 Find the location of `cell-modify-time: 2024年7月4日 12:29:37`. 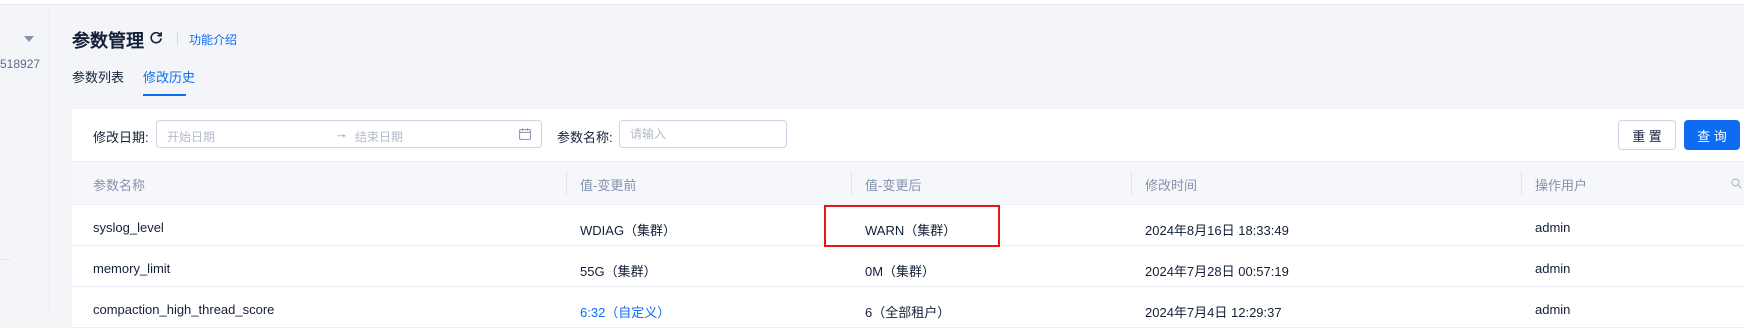

cell-modify-time: 2024年7月4日 12:29:37 is located at coordinates (1213, 312).